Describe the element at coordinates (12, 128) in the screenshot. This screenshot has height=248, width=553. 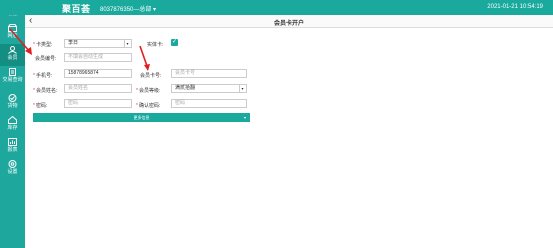
I see `sidebar-item-label: 库存` at that location.